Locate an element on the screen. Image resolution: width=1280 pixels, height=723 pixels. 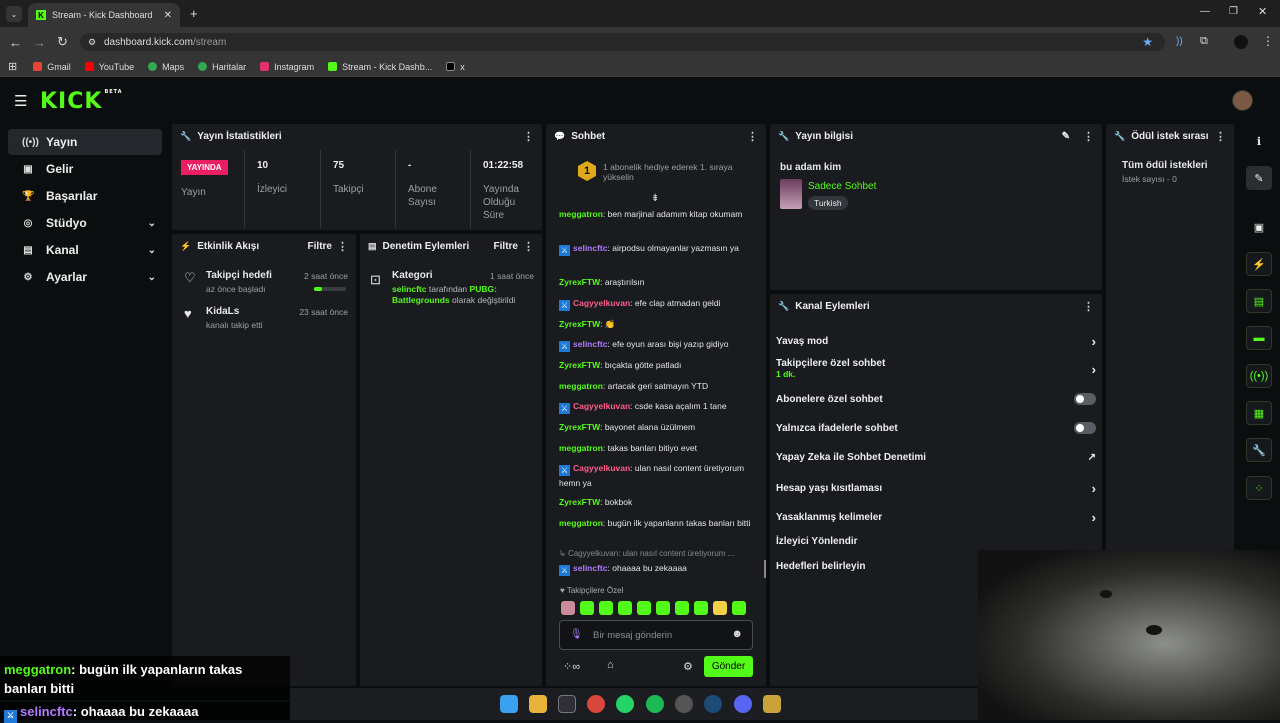
bookmark-star-icon: ★ is located at coordinates (1147, 42).